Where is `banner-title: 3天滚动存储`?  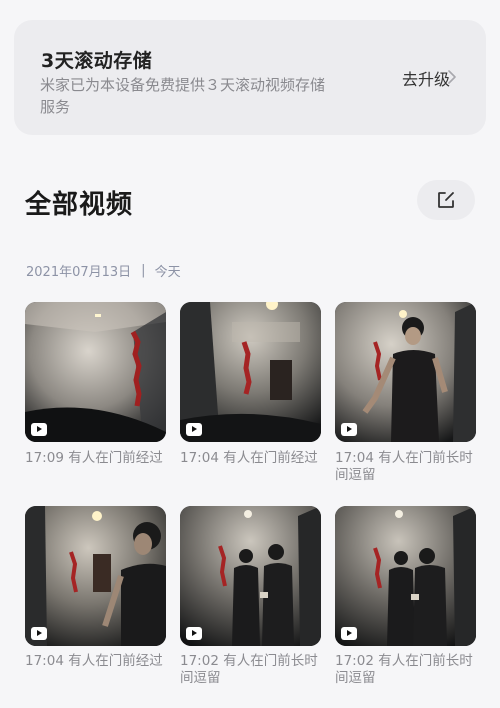
banner-title: 3天滚动存储 is located at coordinates (97, 61).